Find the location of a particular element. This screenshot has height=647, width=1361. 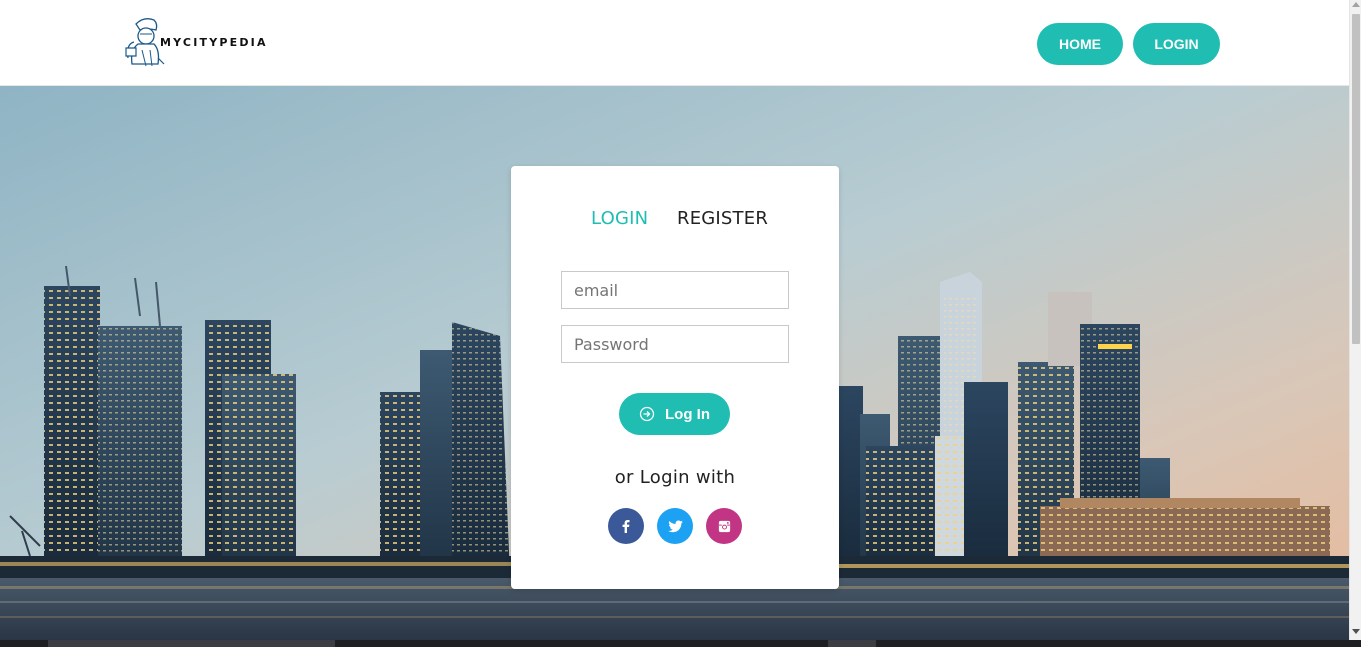

log-in-button: Log In is located at coordinates (674, 414).